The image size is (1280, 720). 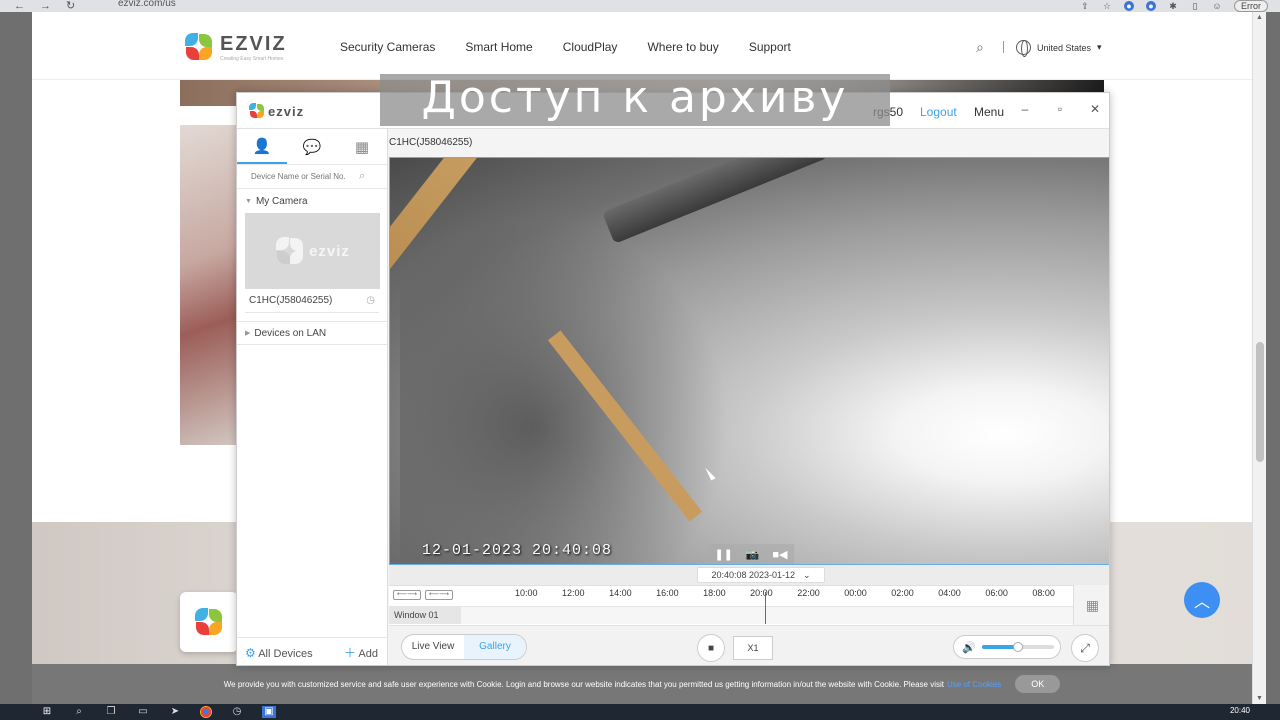 What do you see at coordinates (1180, 6) in the screenshot?
I see `browser-extensions: ⇪ ☆ ● ● ✱ ▯ ☺ Error` at bounding box center [1180, 6].